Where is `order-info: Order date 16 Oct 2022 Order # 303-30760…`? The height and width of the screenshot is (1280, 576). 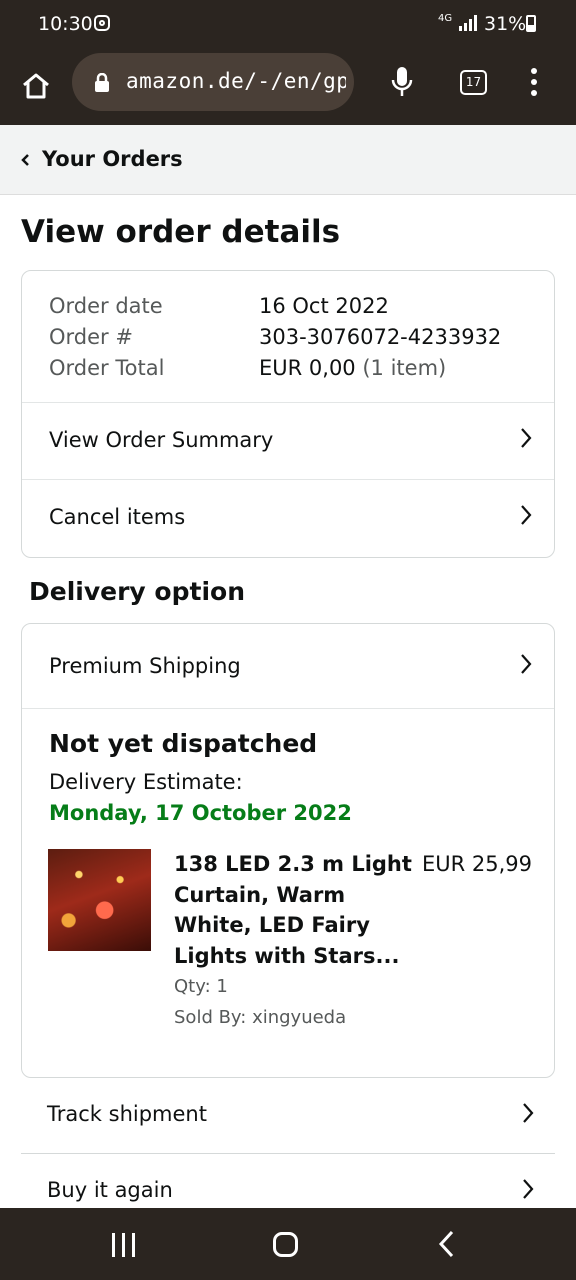
order-info: Order date 16 Oct 2022 Order # 303-30760… is located at coordinates (275, 337).